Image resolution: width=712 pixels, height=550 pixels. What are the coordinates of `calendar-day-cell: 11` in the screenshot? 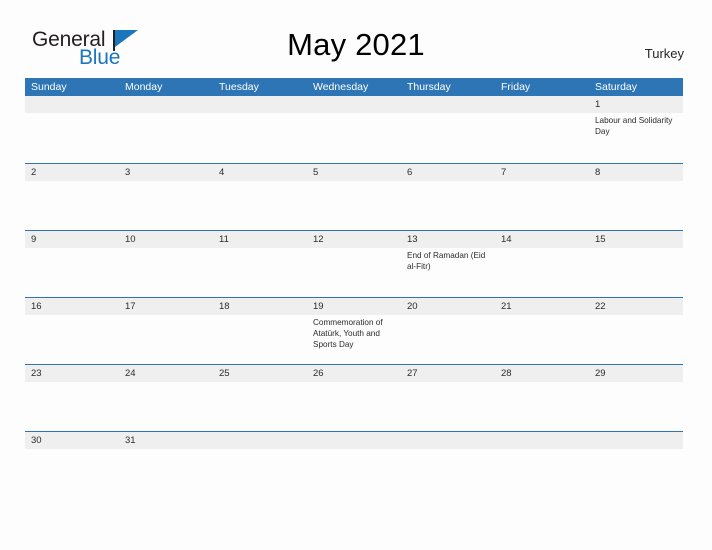 It's located at (260, 251).